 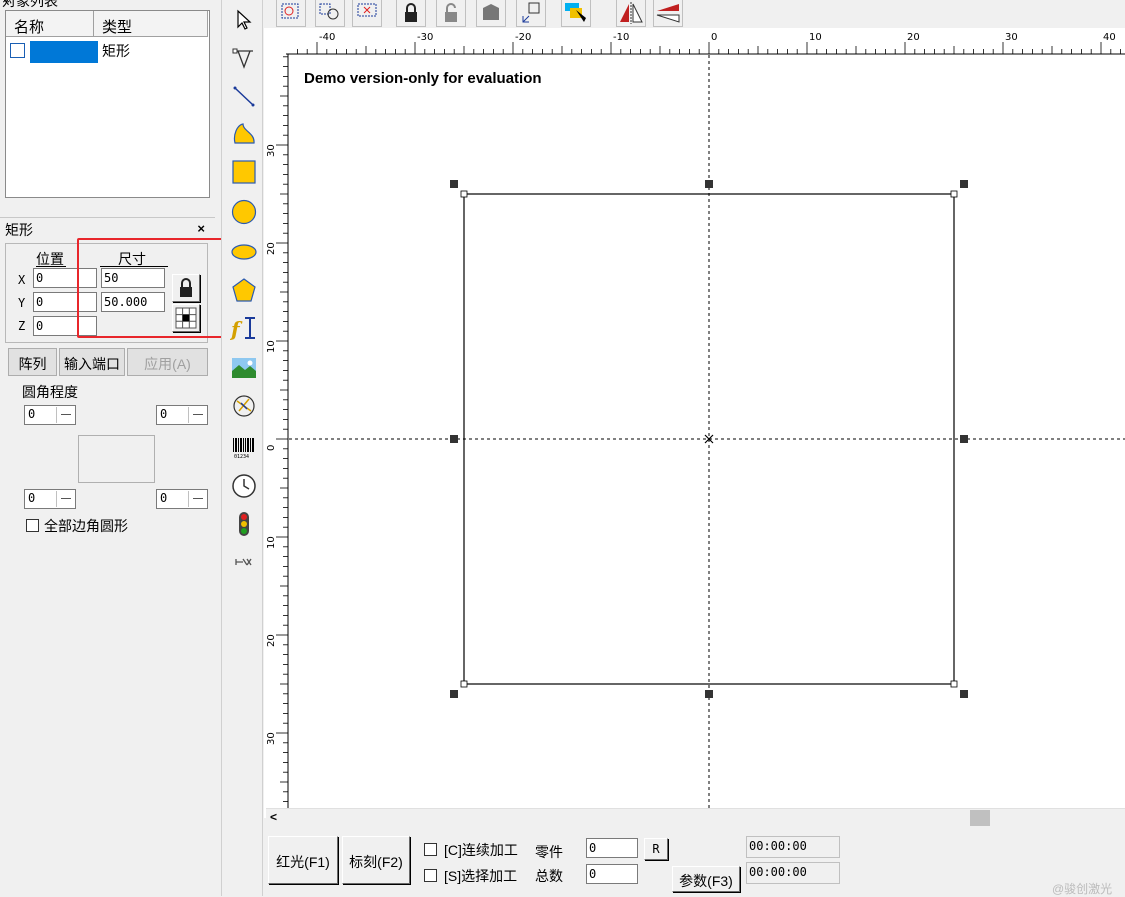 I want to click on mark-button: 标刻(F2), so click(x=376, y=860).